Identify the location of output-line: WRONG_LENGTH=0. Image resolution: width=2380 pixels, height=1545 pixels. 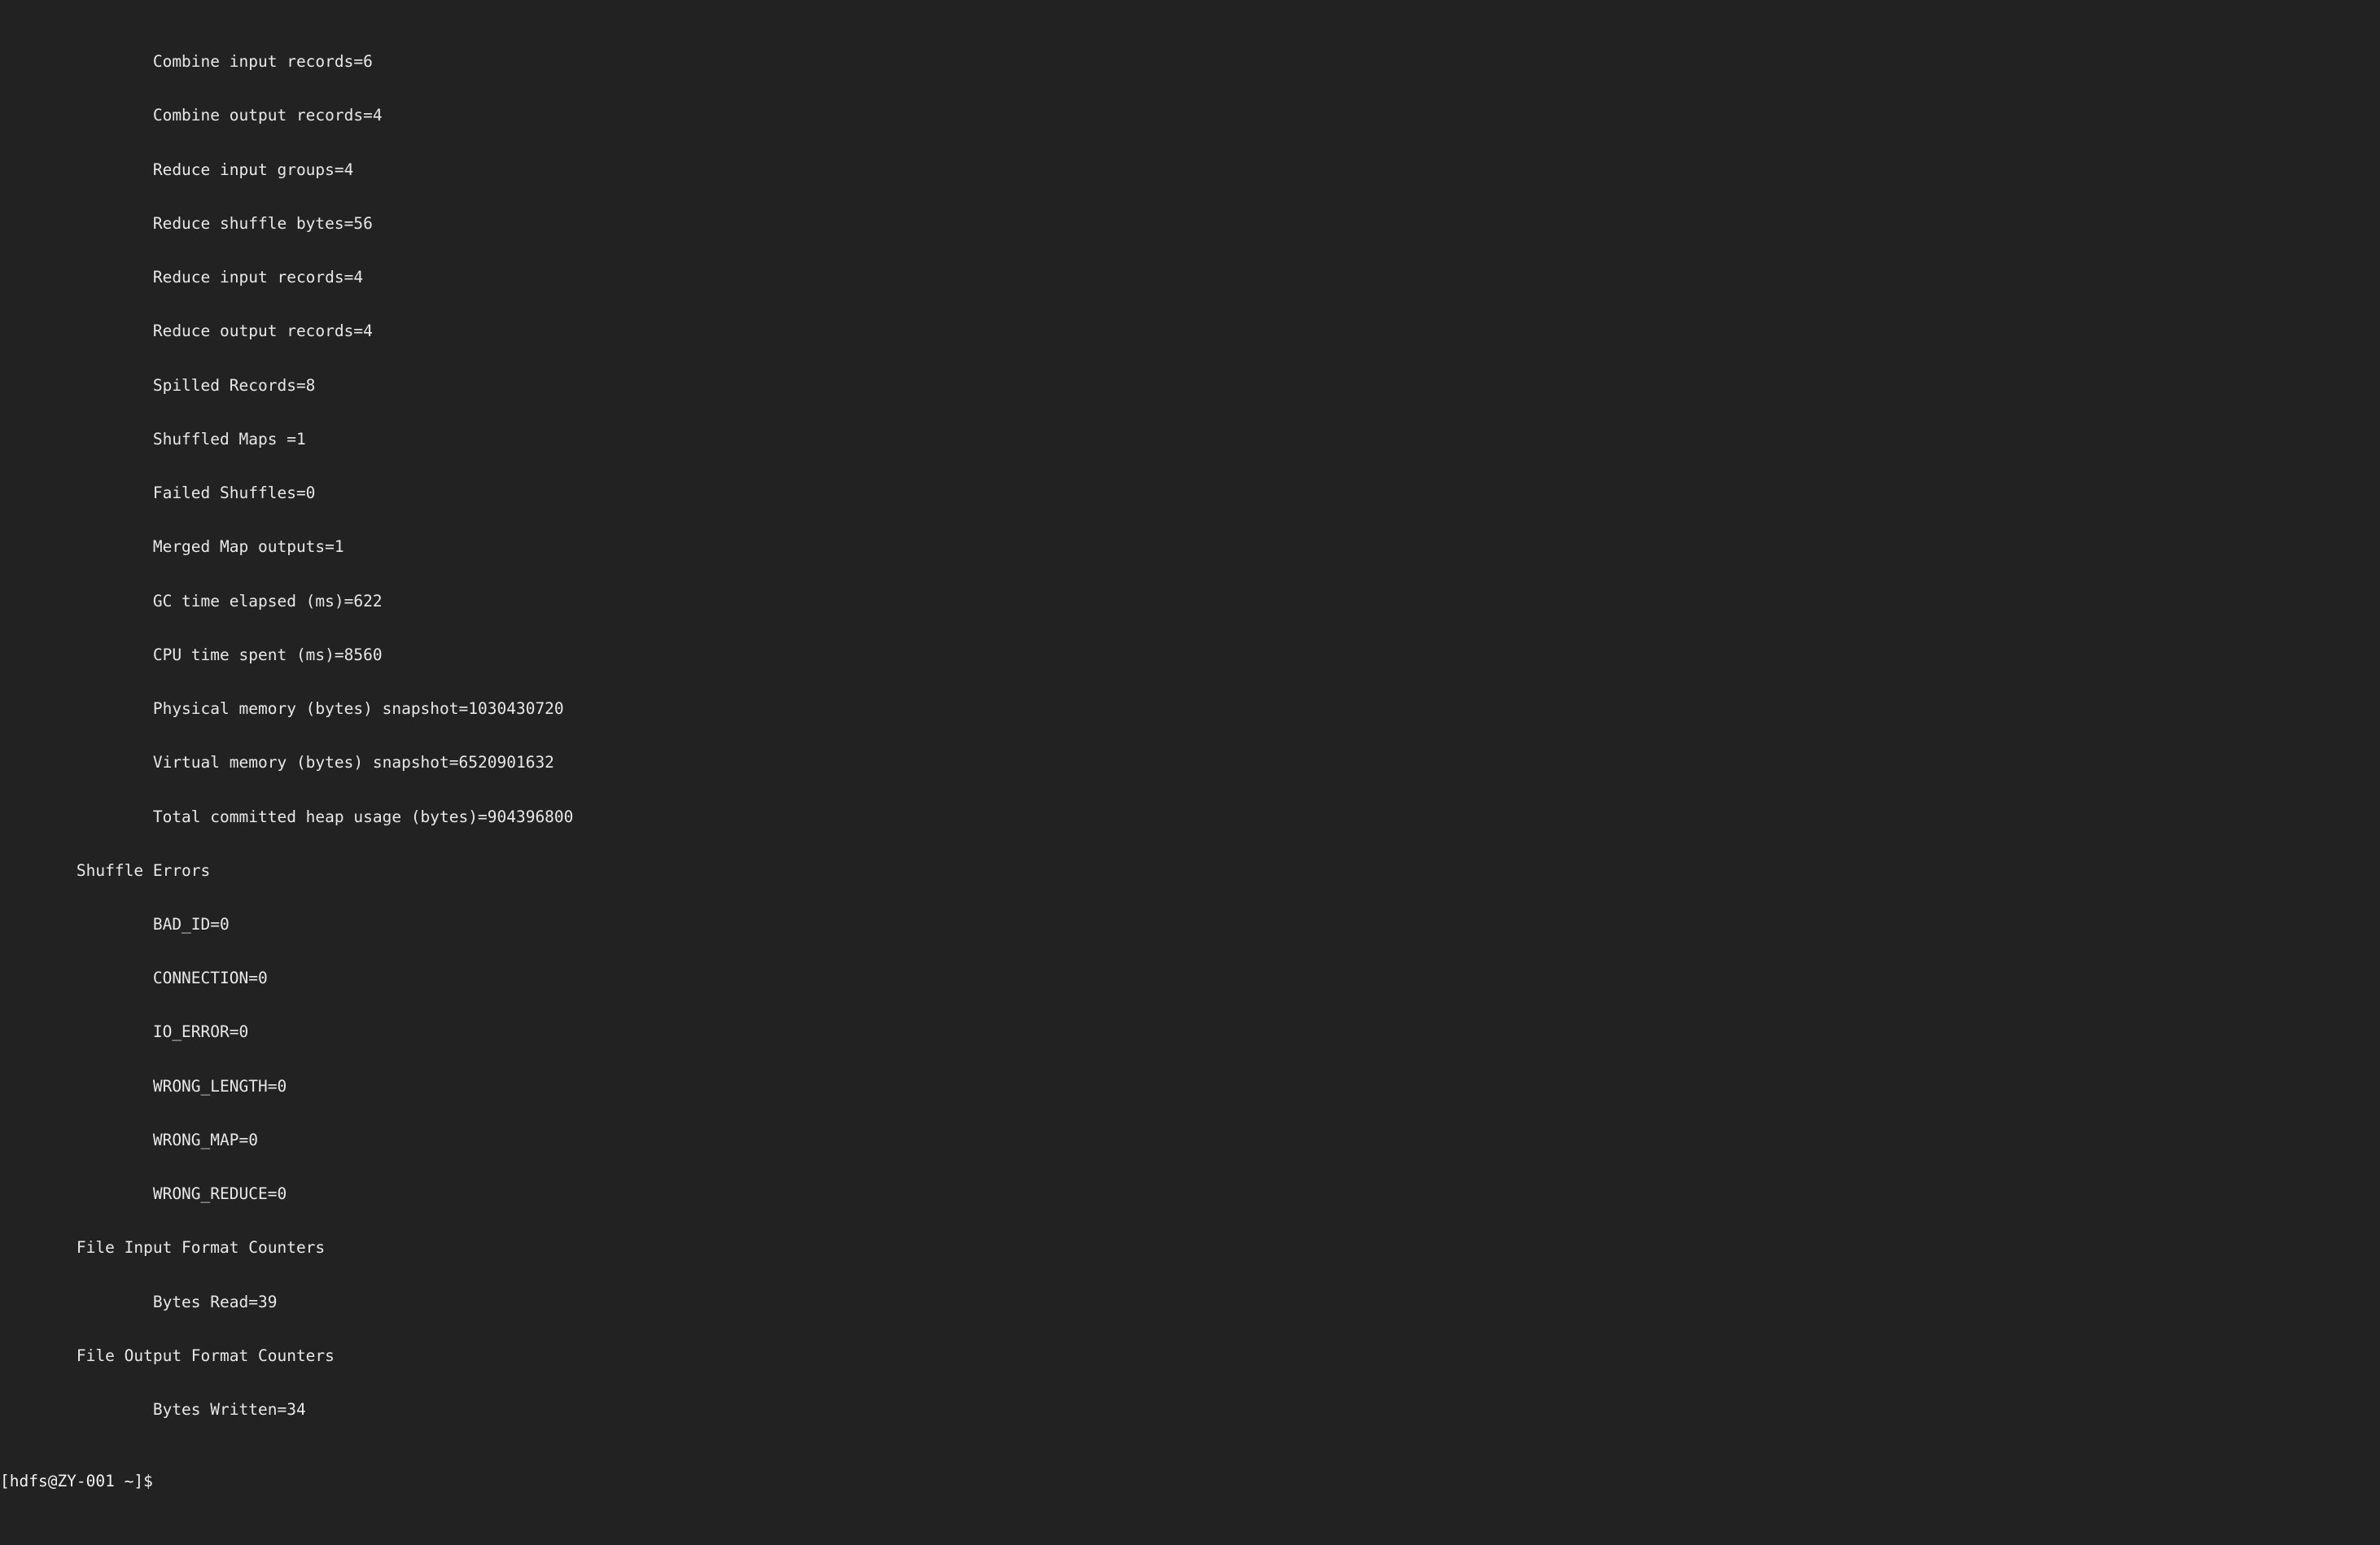
(143, 1086).